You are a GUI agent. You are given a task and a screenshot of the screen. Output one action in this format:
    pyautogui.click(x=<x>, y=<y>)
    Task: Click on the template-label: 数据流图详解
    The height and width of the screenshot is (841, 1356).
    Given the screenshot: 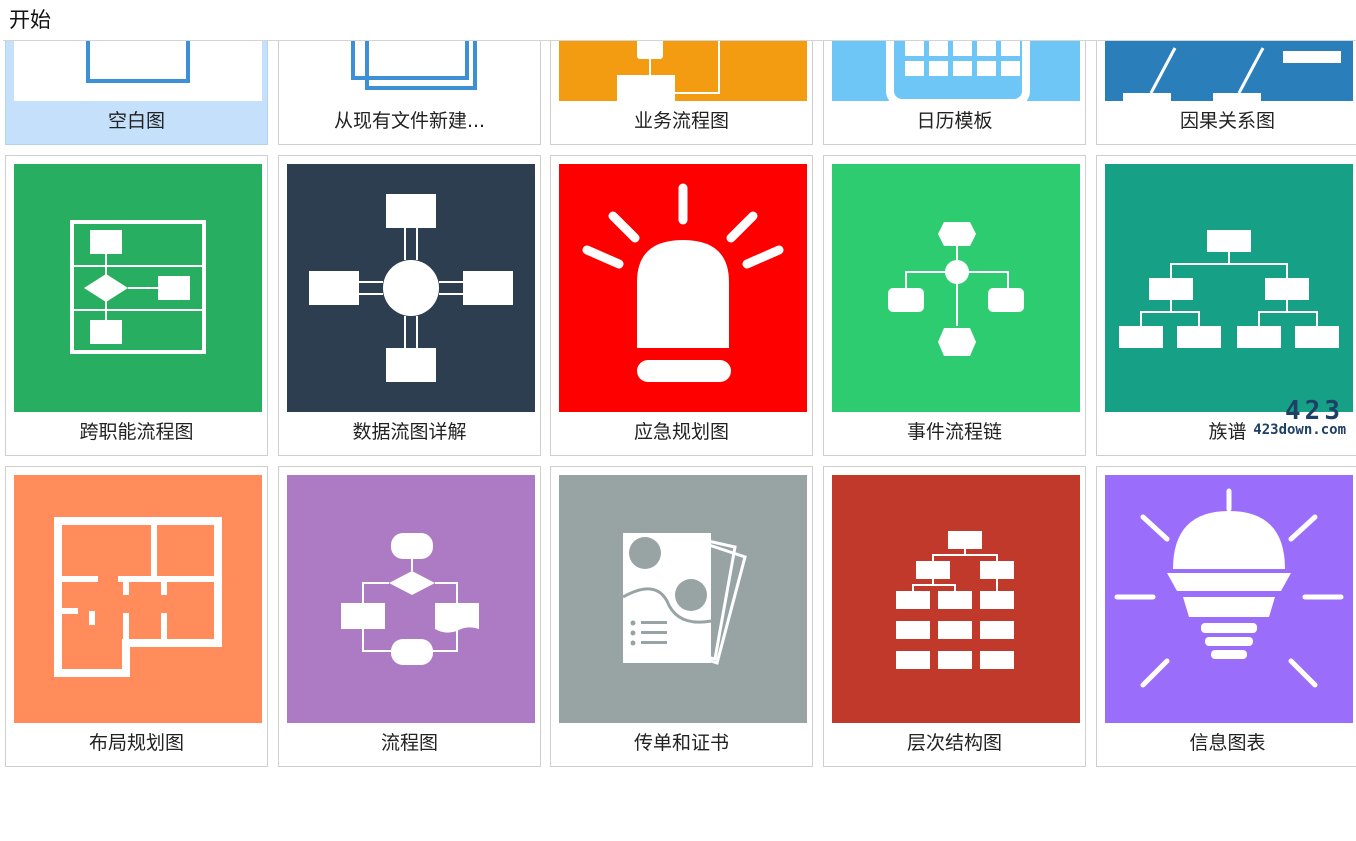 What is the action you would take?
    pyautogui.click(x=409, y=432)
    